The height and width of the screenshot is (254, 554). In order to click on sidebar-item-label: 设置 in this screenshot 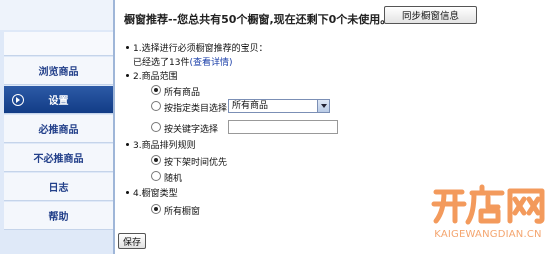, I will do `click(58, 101)`.